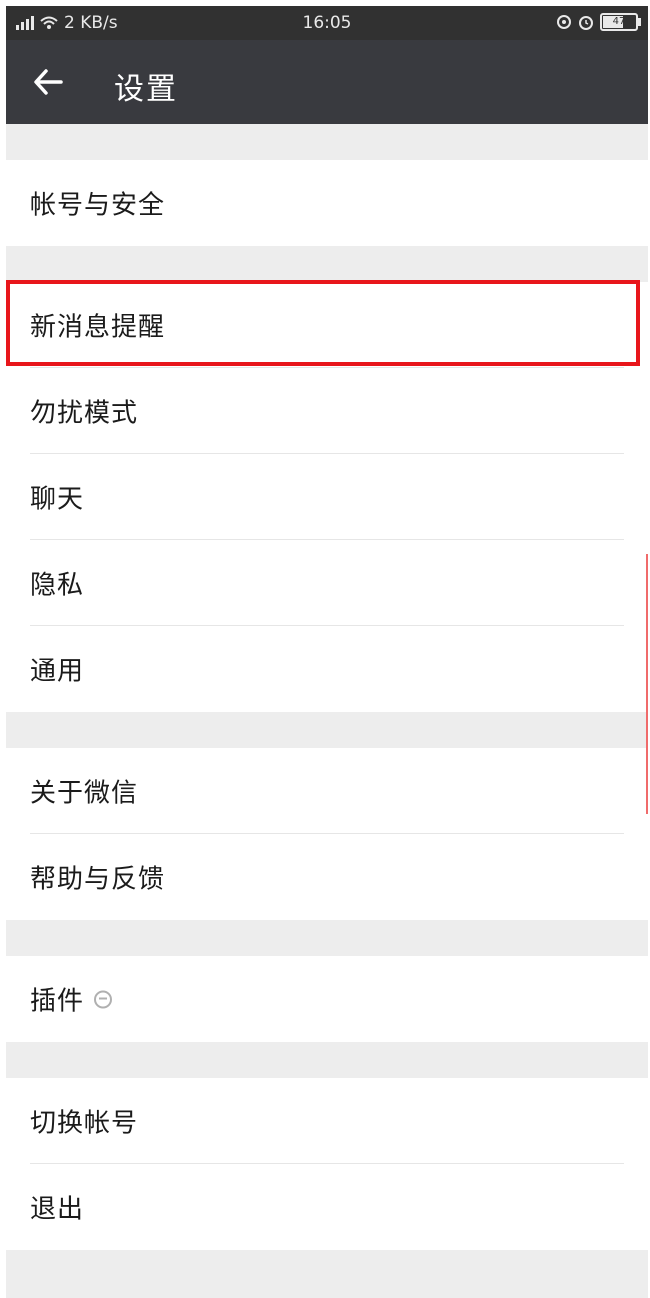 This screenshot has height=1298, width=650. Describe the element at coordinates (327, 999) in the screenshot. I see `settings-item-plugins: 插件` at that location.